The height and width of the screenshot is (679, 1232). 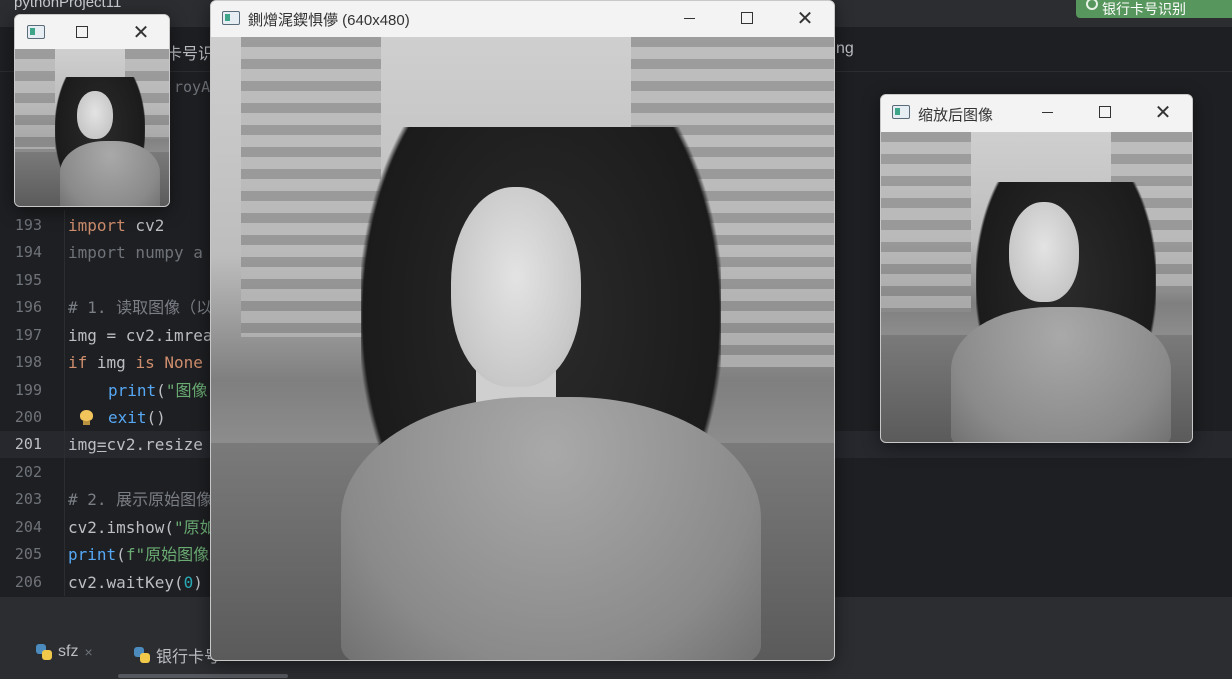 I want to click on line-number: 193, so click(x=28, y=225).